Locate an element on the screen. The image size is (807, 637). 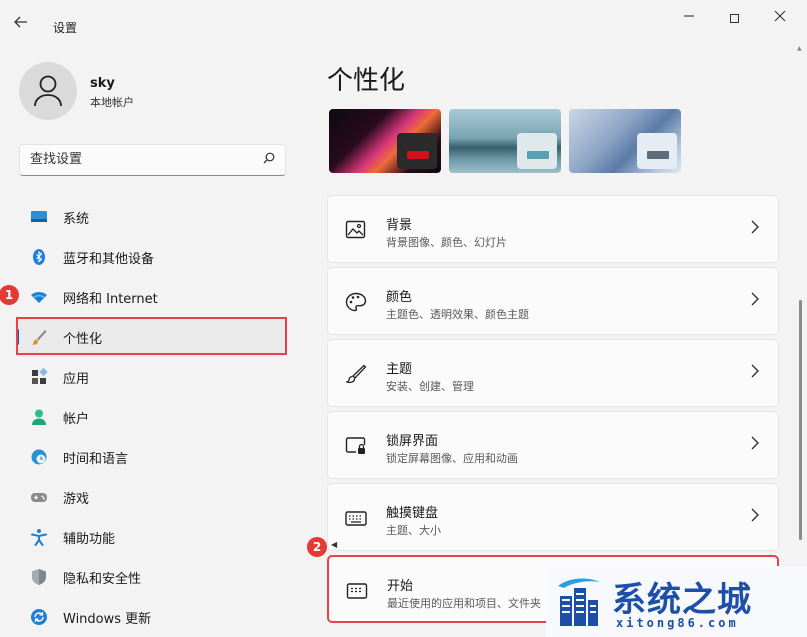
picture-icon is located at coordinates (355, 229).